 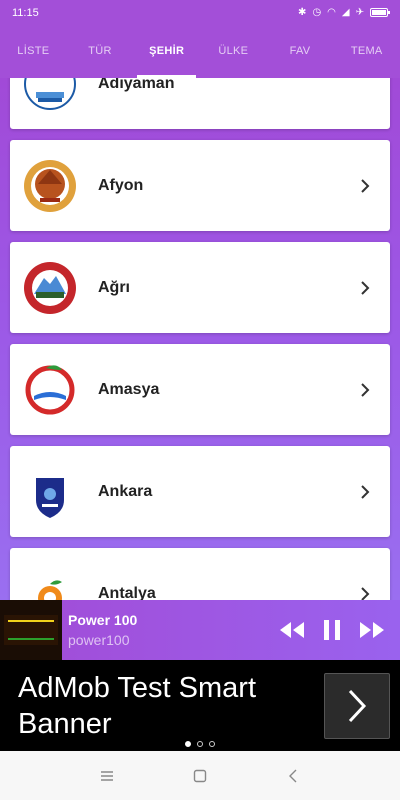 What do you see at coordinates (166, 51) in the screenshot?
I see `tab-sehir: ŞEHİR` at bounding box center [166, 51].